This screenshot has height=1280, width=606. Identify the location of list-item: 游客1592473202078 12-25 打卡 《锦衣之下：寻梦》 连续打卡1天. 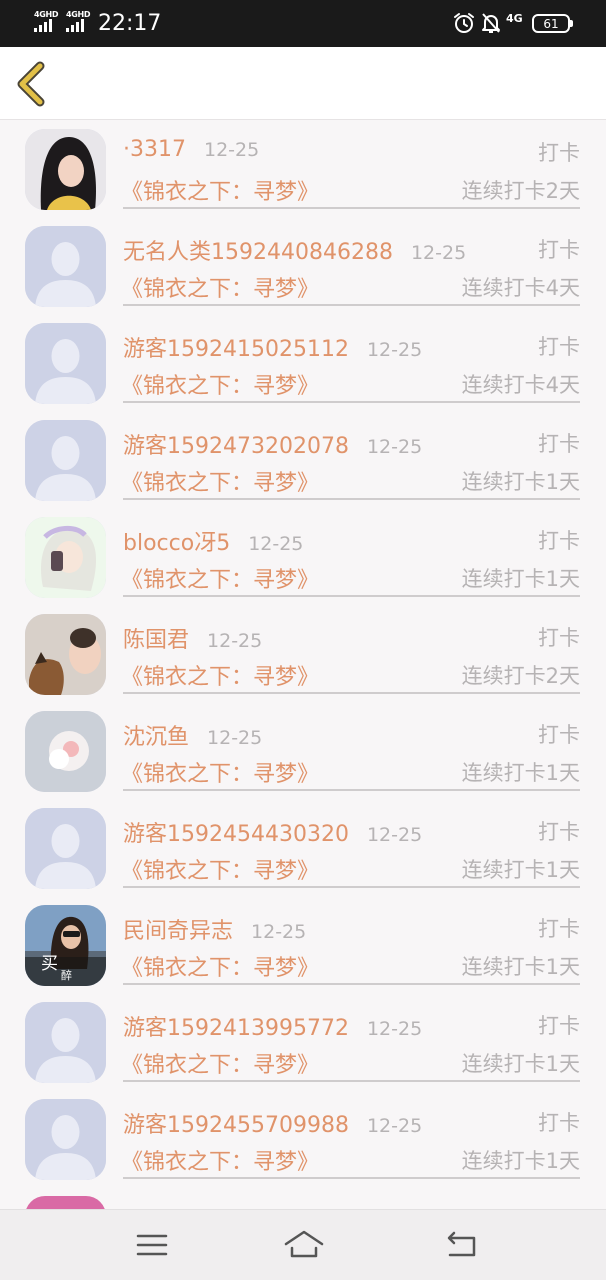
(303, 460).